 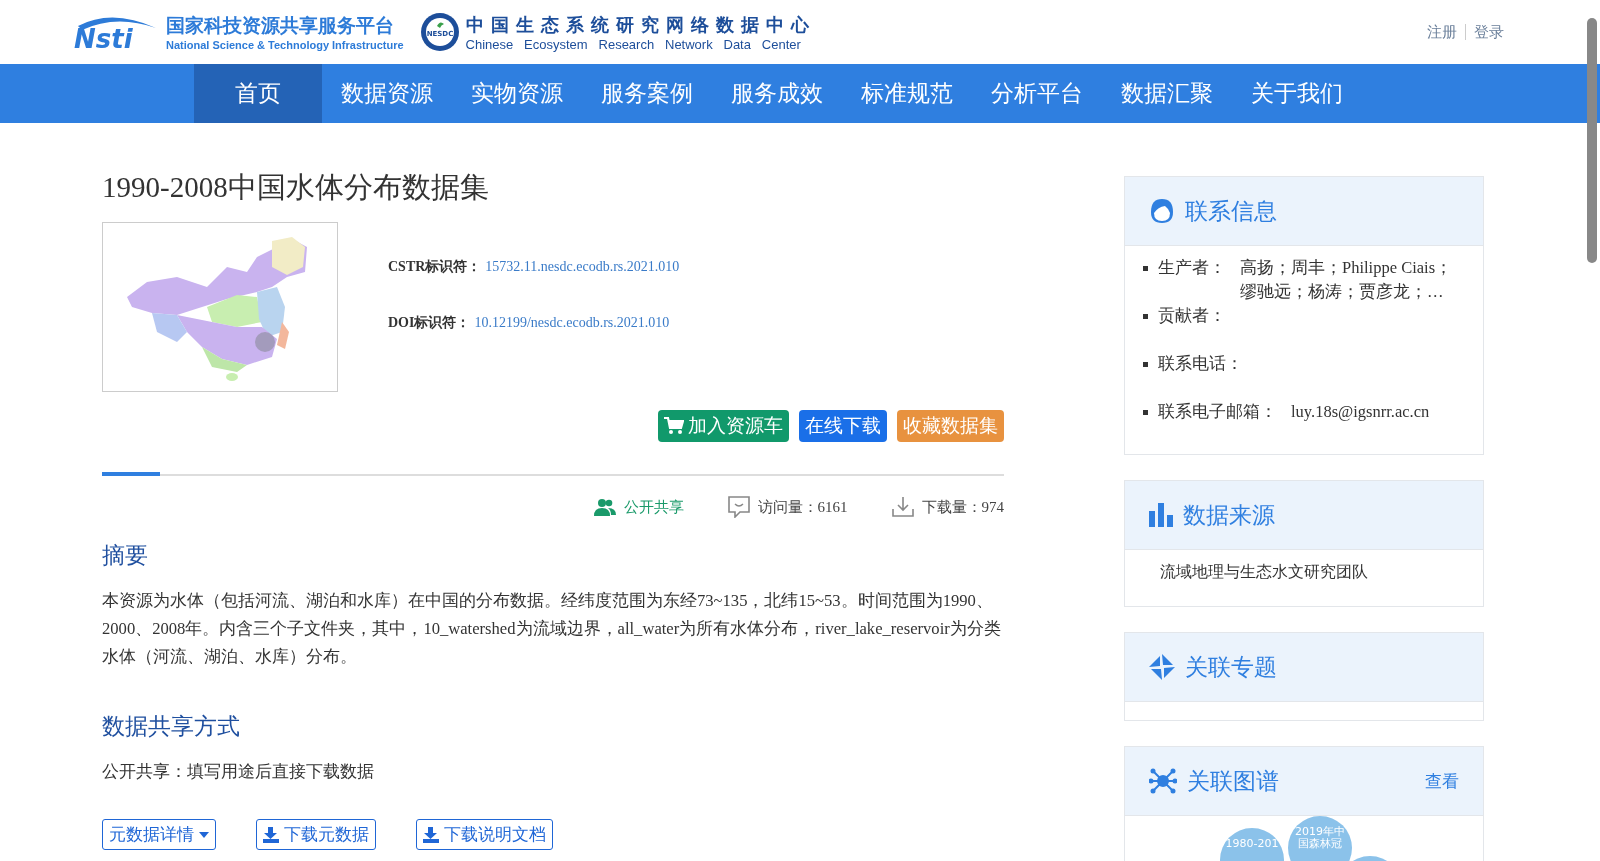 I want to click on nav-item: 数据汇聚, so click(x=1167, y=93).